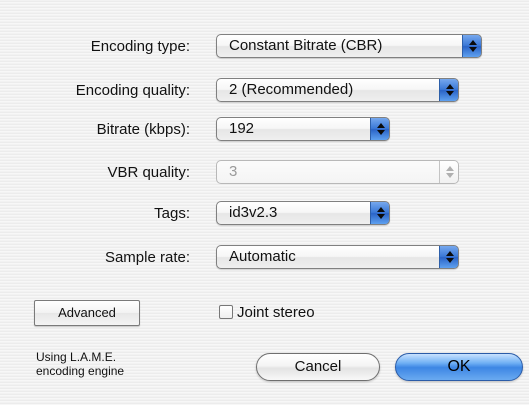 The width and height of the screenshot is (529, 405). What do you see at coordinates (253, 212) in the screenshot?
I see `tags-value: id3v2.3` at bounding box center [253, 212].